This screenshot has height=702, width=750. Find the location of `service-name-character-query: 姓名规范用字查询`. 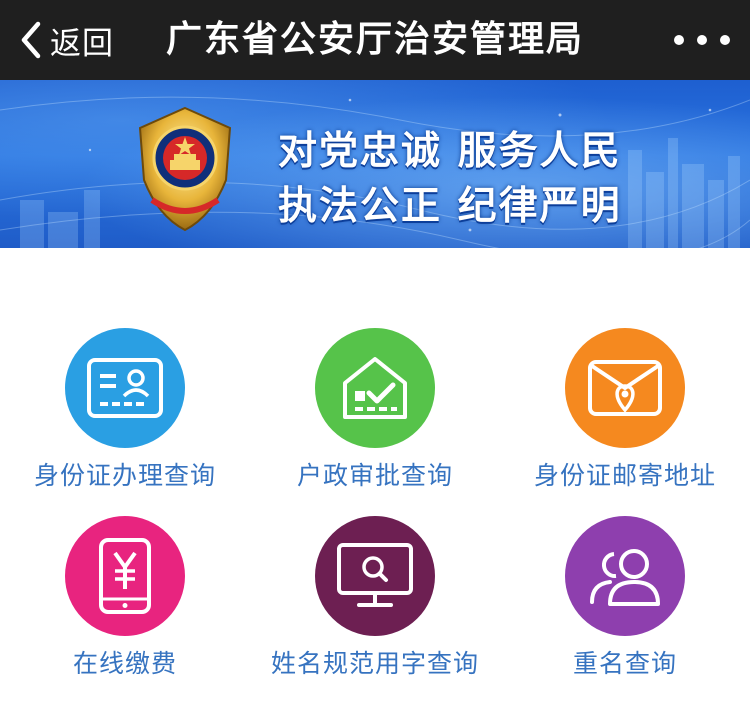

service-name-character-query: 姓名规范用字查询 is located at coordinates (375, 606).